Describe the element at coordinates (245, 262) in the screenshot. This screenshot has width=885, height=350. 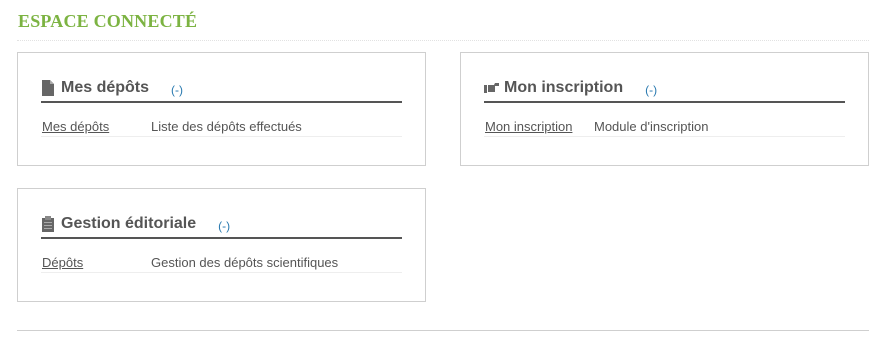
I see `item-description: Gestion des dépôts scientifiques` at that location.